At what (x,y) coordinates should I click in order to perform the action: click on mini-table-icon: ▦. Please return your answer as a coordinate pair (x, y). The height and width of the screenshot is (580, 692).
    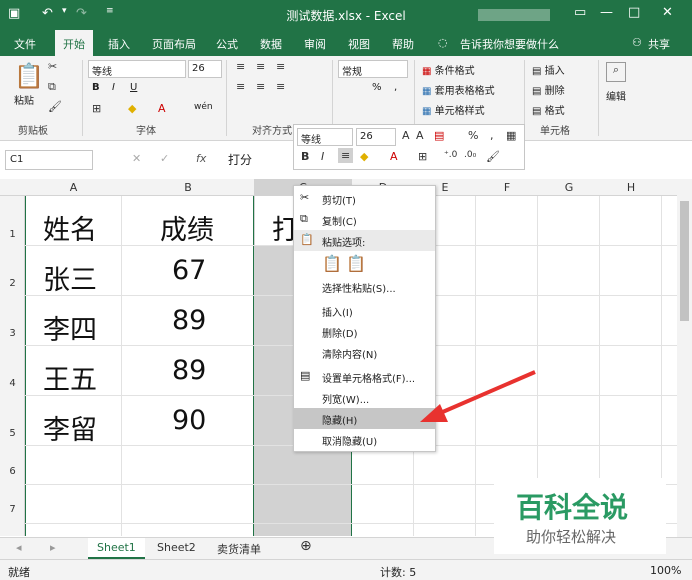
    Looking at the image, I should click on (511, 135).